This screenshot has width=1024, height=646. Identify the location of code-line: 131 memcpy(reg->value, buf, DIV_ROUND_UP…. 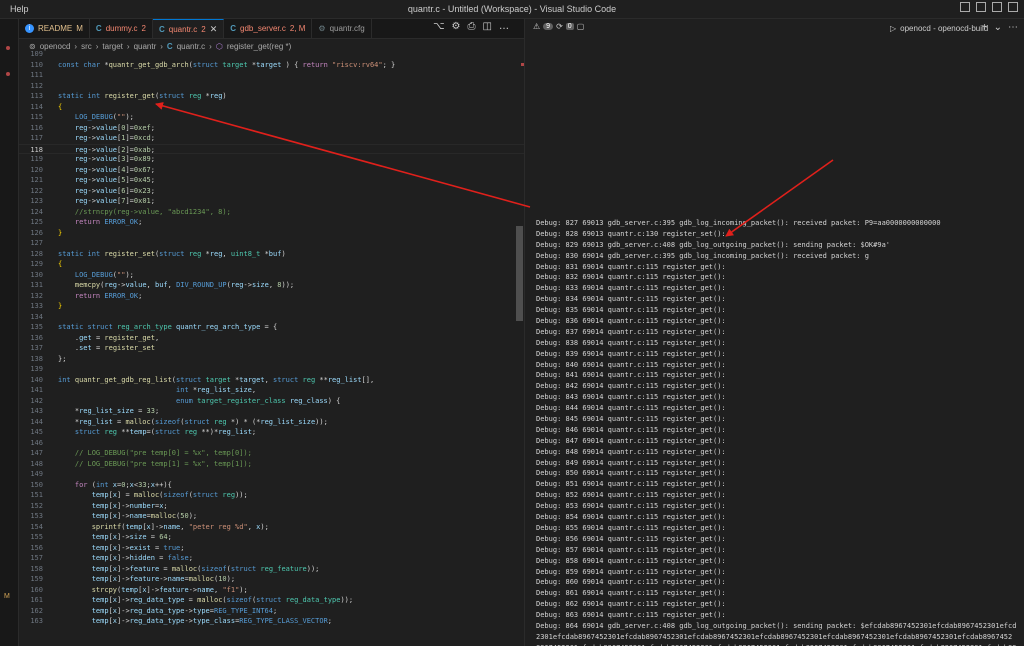
(271, 285).